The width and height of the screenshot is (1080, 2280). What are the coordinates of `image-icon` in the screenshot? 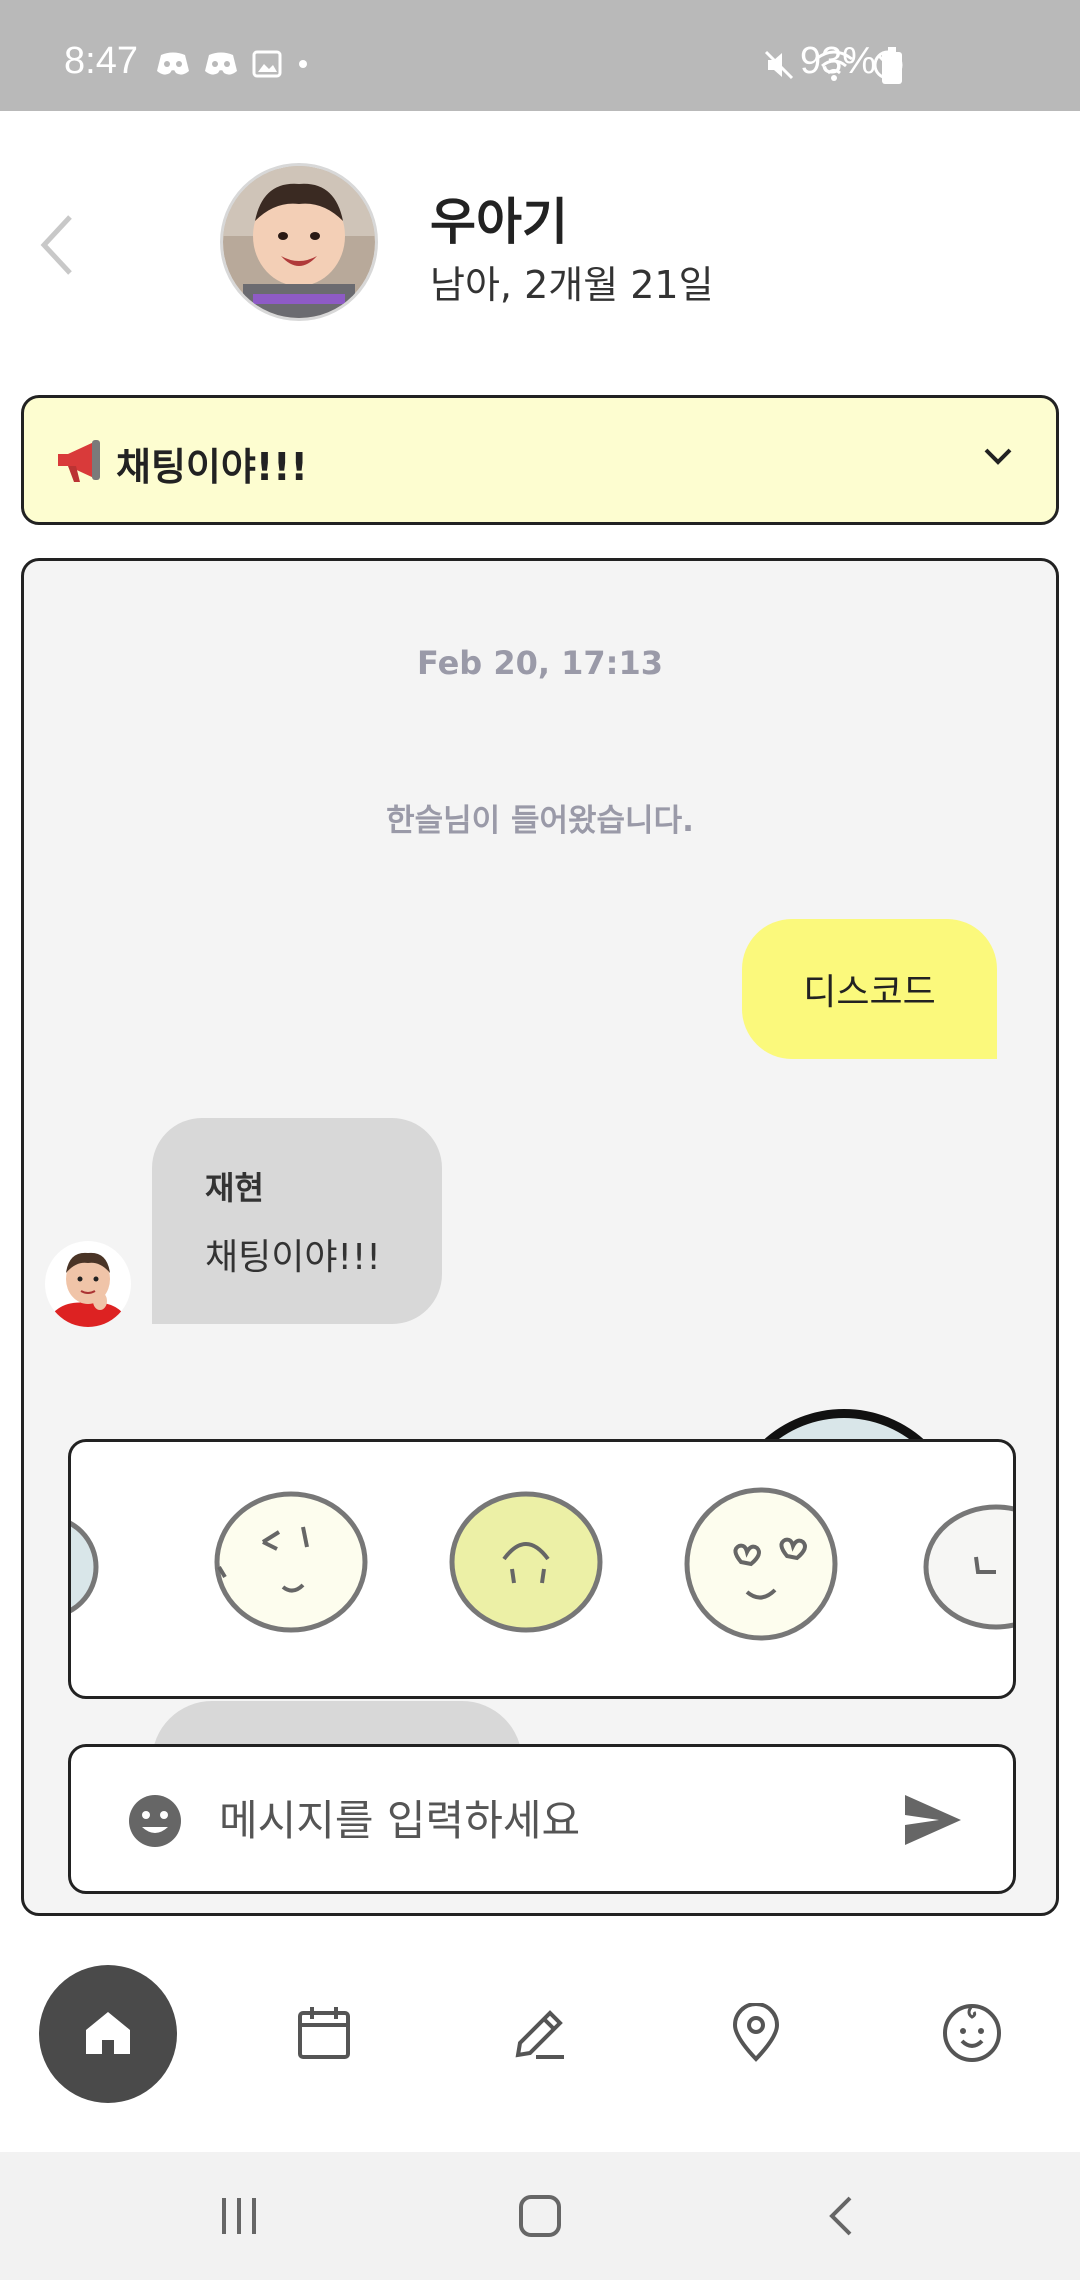 It's located at (267, 64).